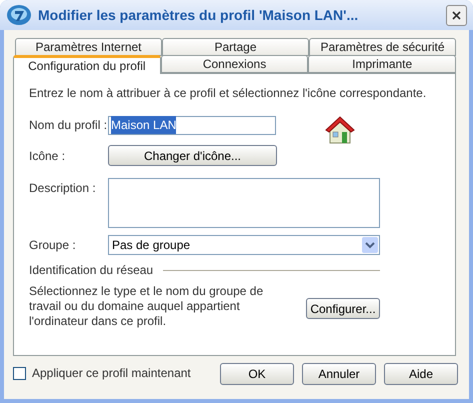  What do you see at coordinates (111, 373) in the screenshot?
I see `checkbox-label: Appliquer ce profil maintenant` at bounding box center [111, 373].